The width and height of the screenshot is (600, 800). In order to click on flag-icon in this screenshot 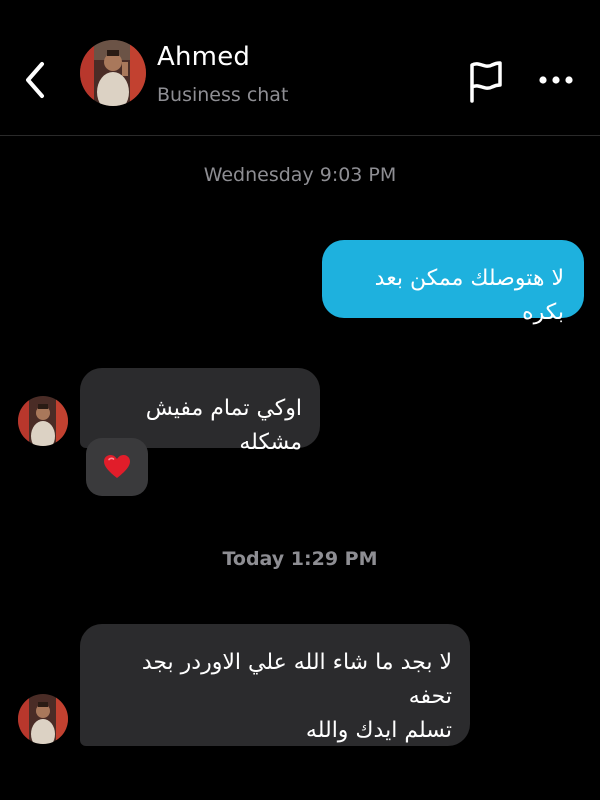, I will do `click(486, 82)`.